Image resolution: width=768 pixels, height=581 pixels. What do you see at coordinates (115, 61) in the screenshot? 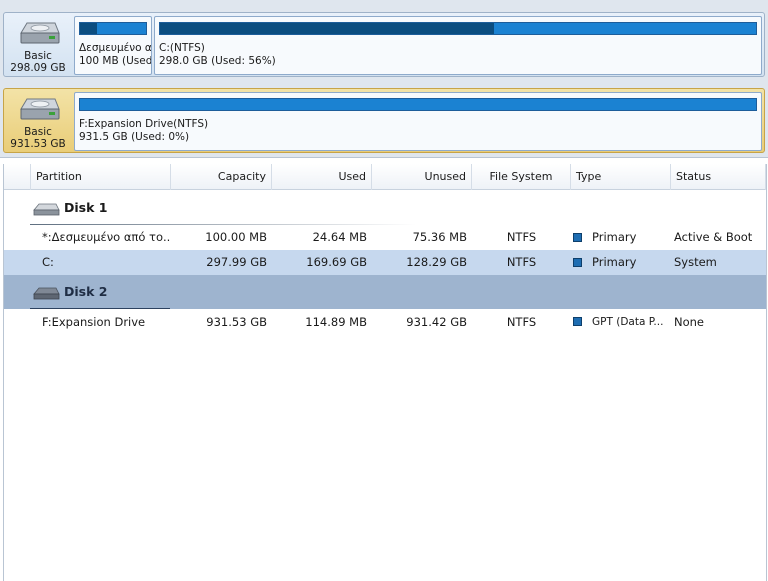
I see `partition-detail: 100 MB (Used:` at bounding box center [115, 61].